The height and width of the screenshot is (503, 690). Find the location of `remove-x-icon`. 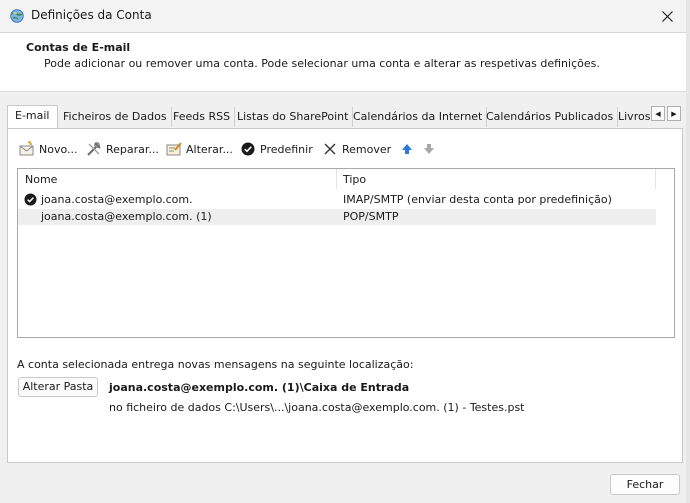

remove-x-icon is located at coordinates (330, 149).